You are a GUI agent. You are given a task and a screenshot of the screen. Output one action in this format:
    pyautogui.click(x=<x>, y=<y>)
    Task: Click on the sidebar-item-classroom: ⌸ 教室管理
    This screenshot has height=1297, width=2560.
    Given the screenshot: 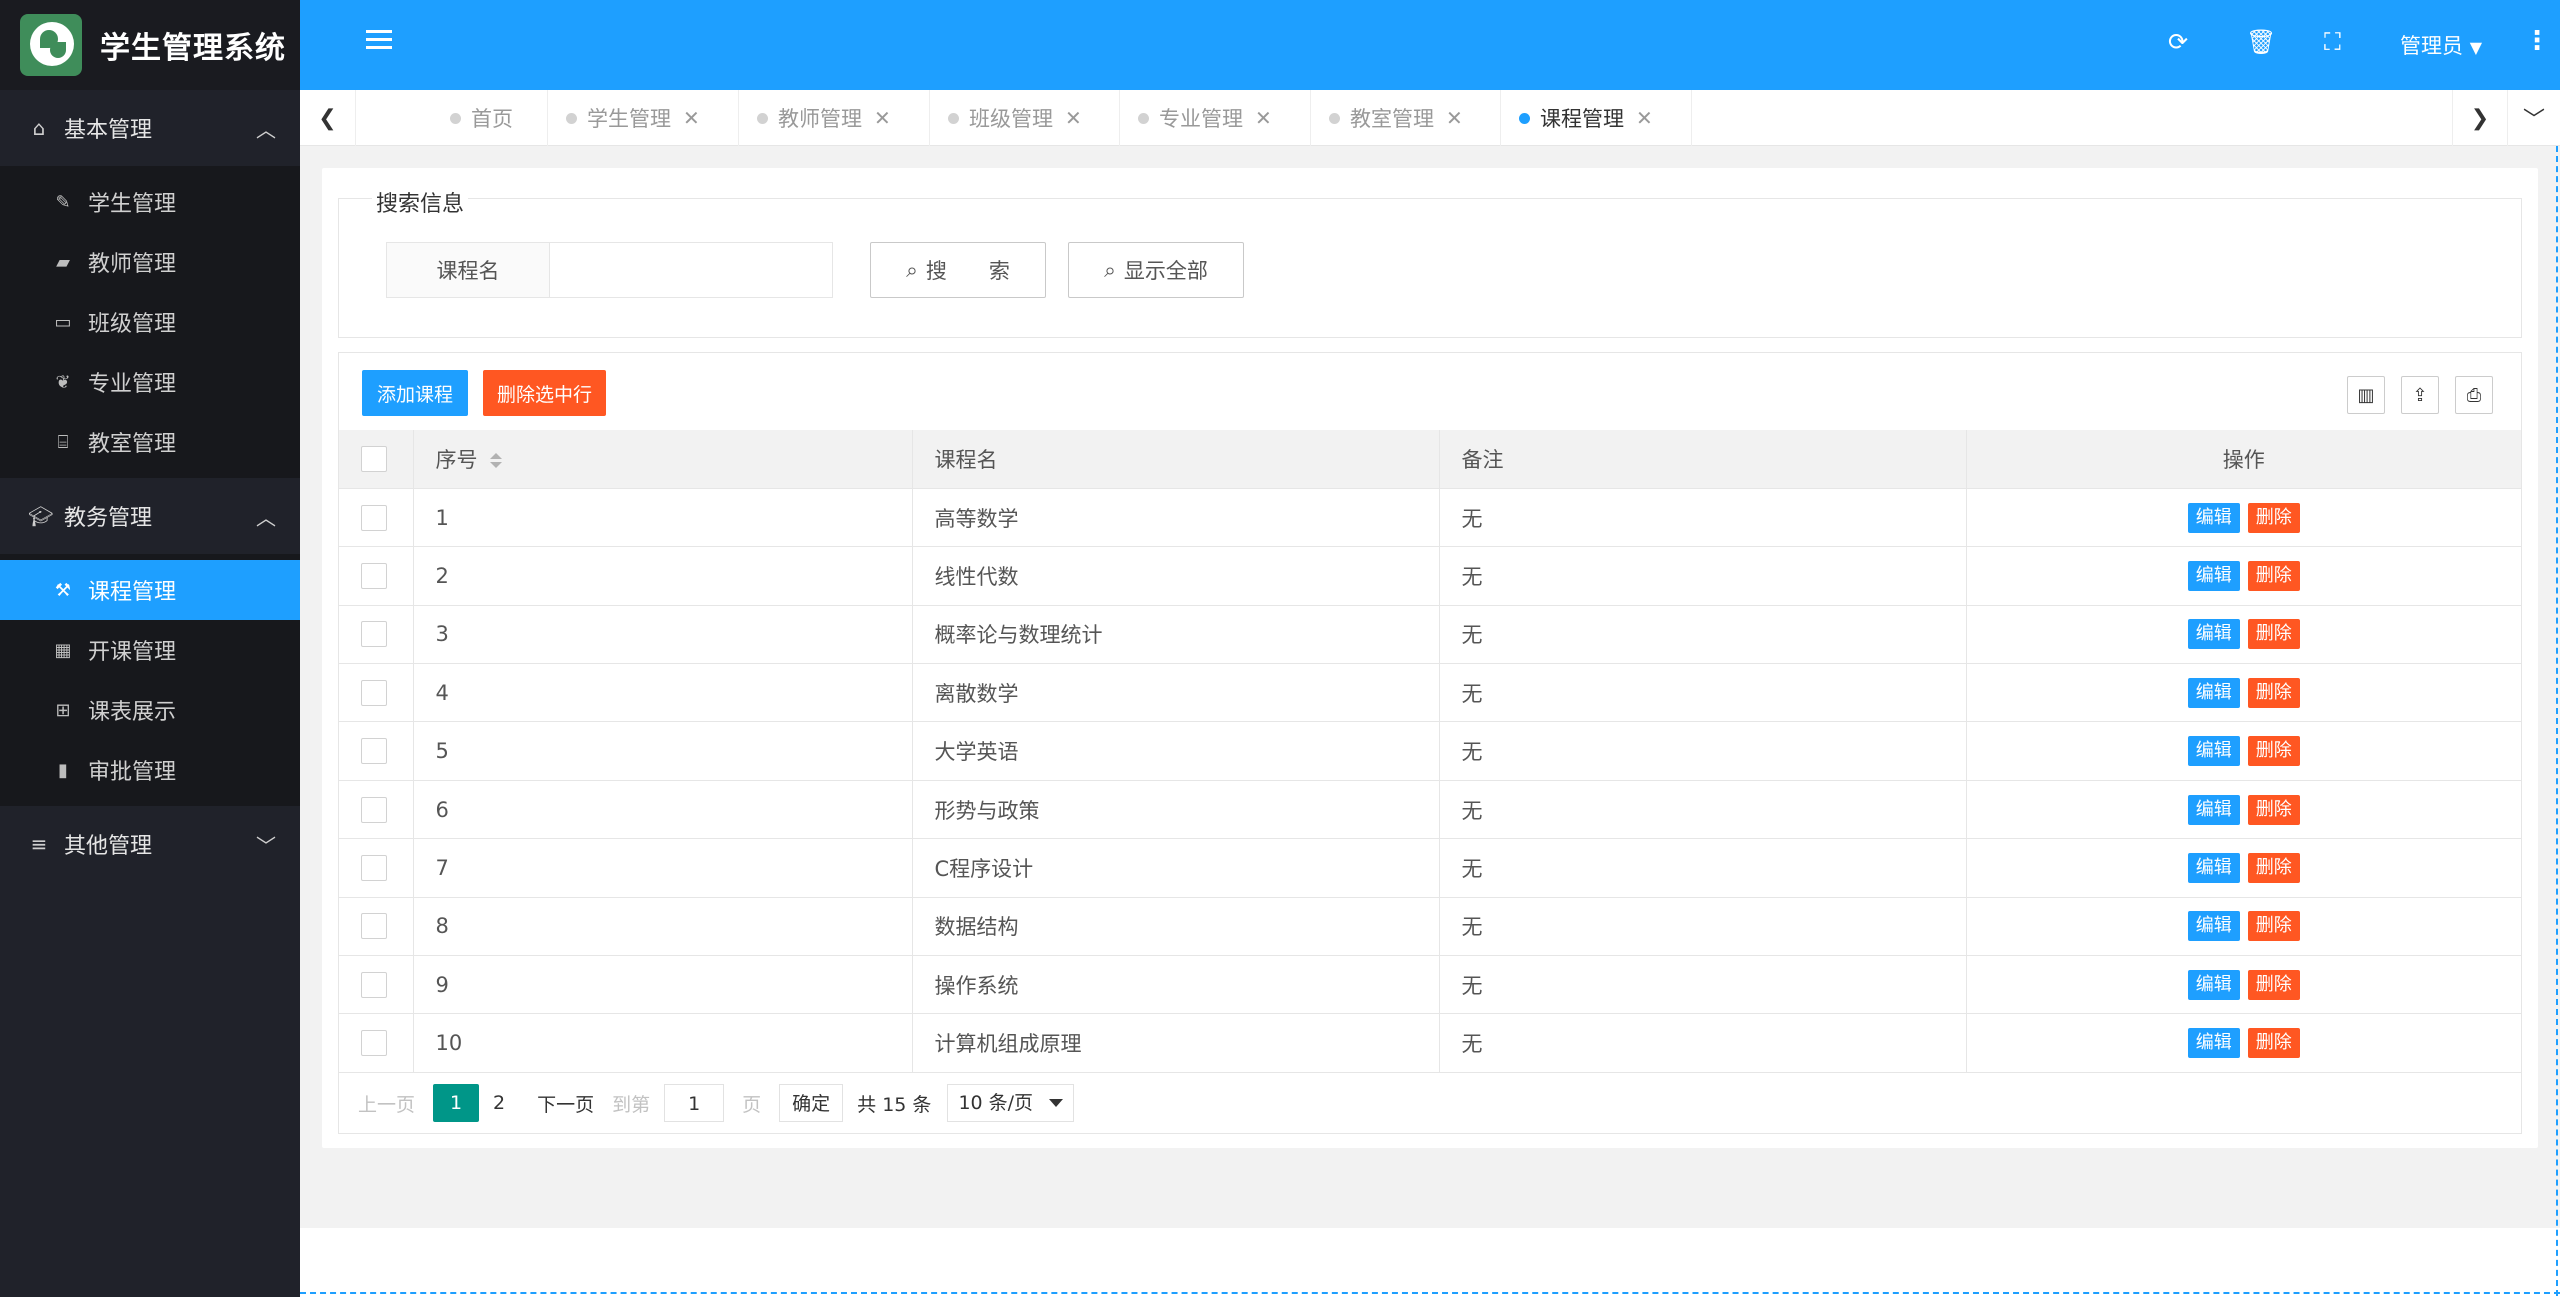 What is the action you would take?
    pyautogui.click(x=150, y=442)
    